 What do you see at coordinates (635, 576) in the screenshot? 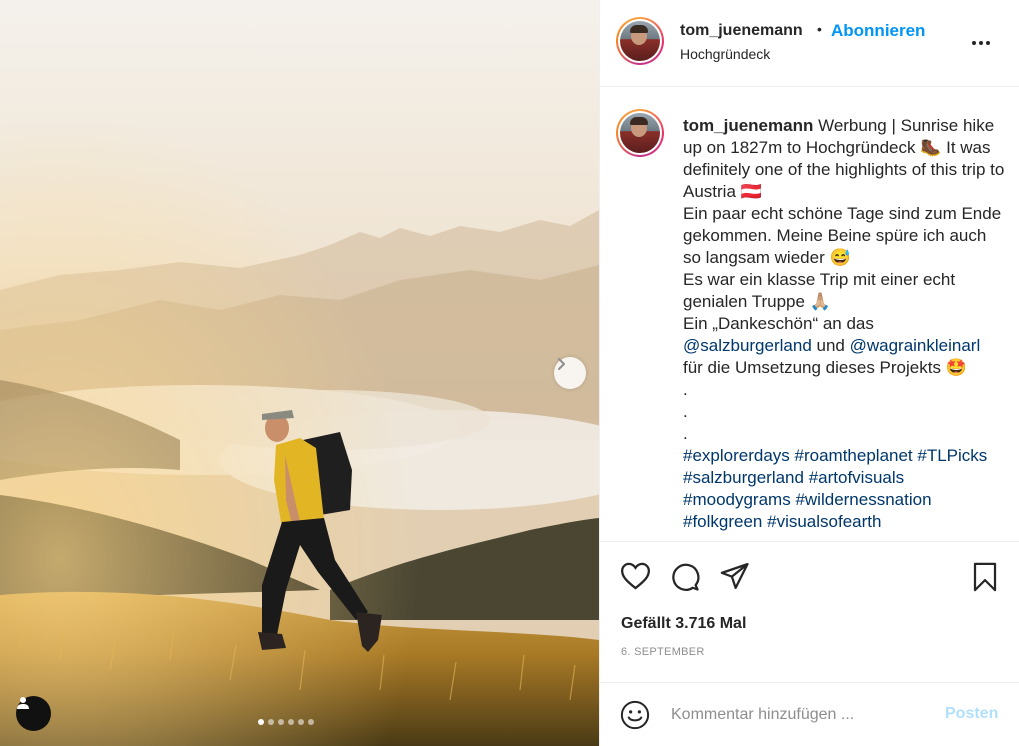
I see `heart-icon` at bounding box center [635, 576].